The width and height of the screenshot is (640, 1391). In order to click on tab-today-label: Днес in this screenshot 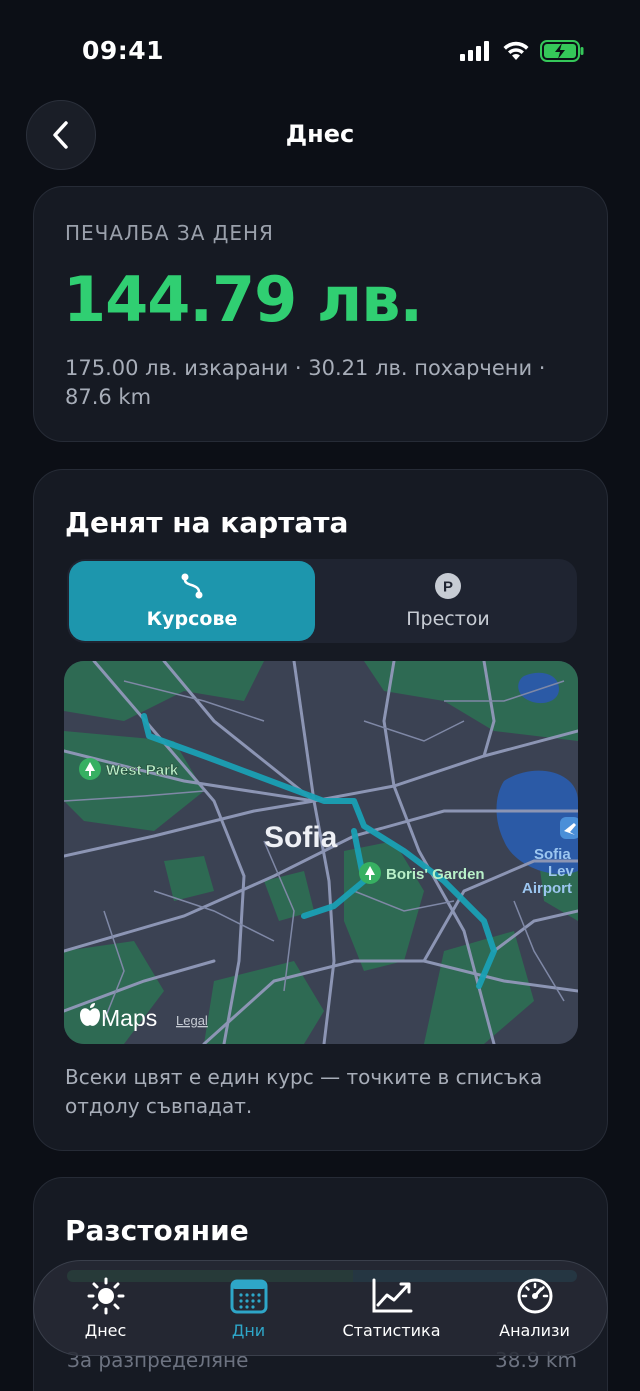, I will do `click(105, 1330)`.